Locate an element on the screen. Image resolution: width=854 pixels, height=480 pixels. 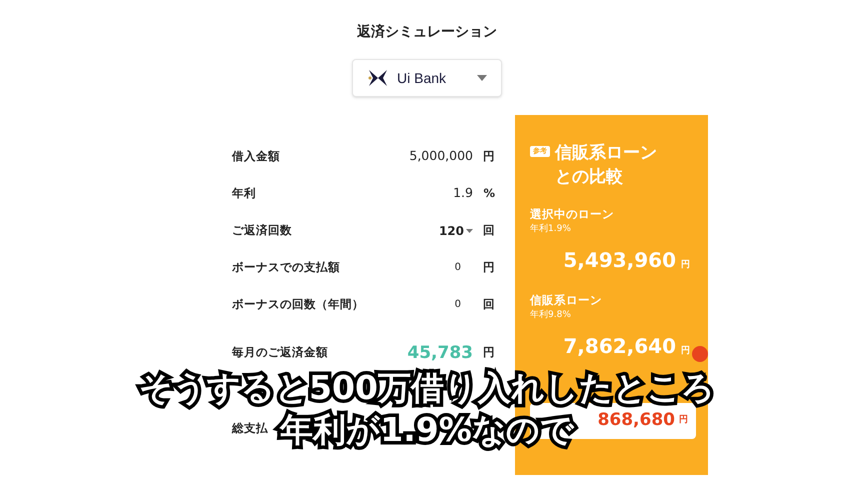
unit-label: % is located at coordinates (488, 193).